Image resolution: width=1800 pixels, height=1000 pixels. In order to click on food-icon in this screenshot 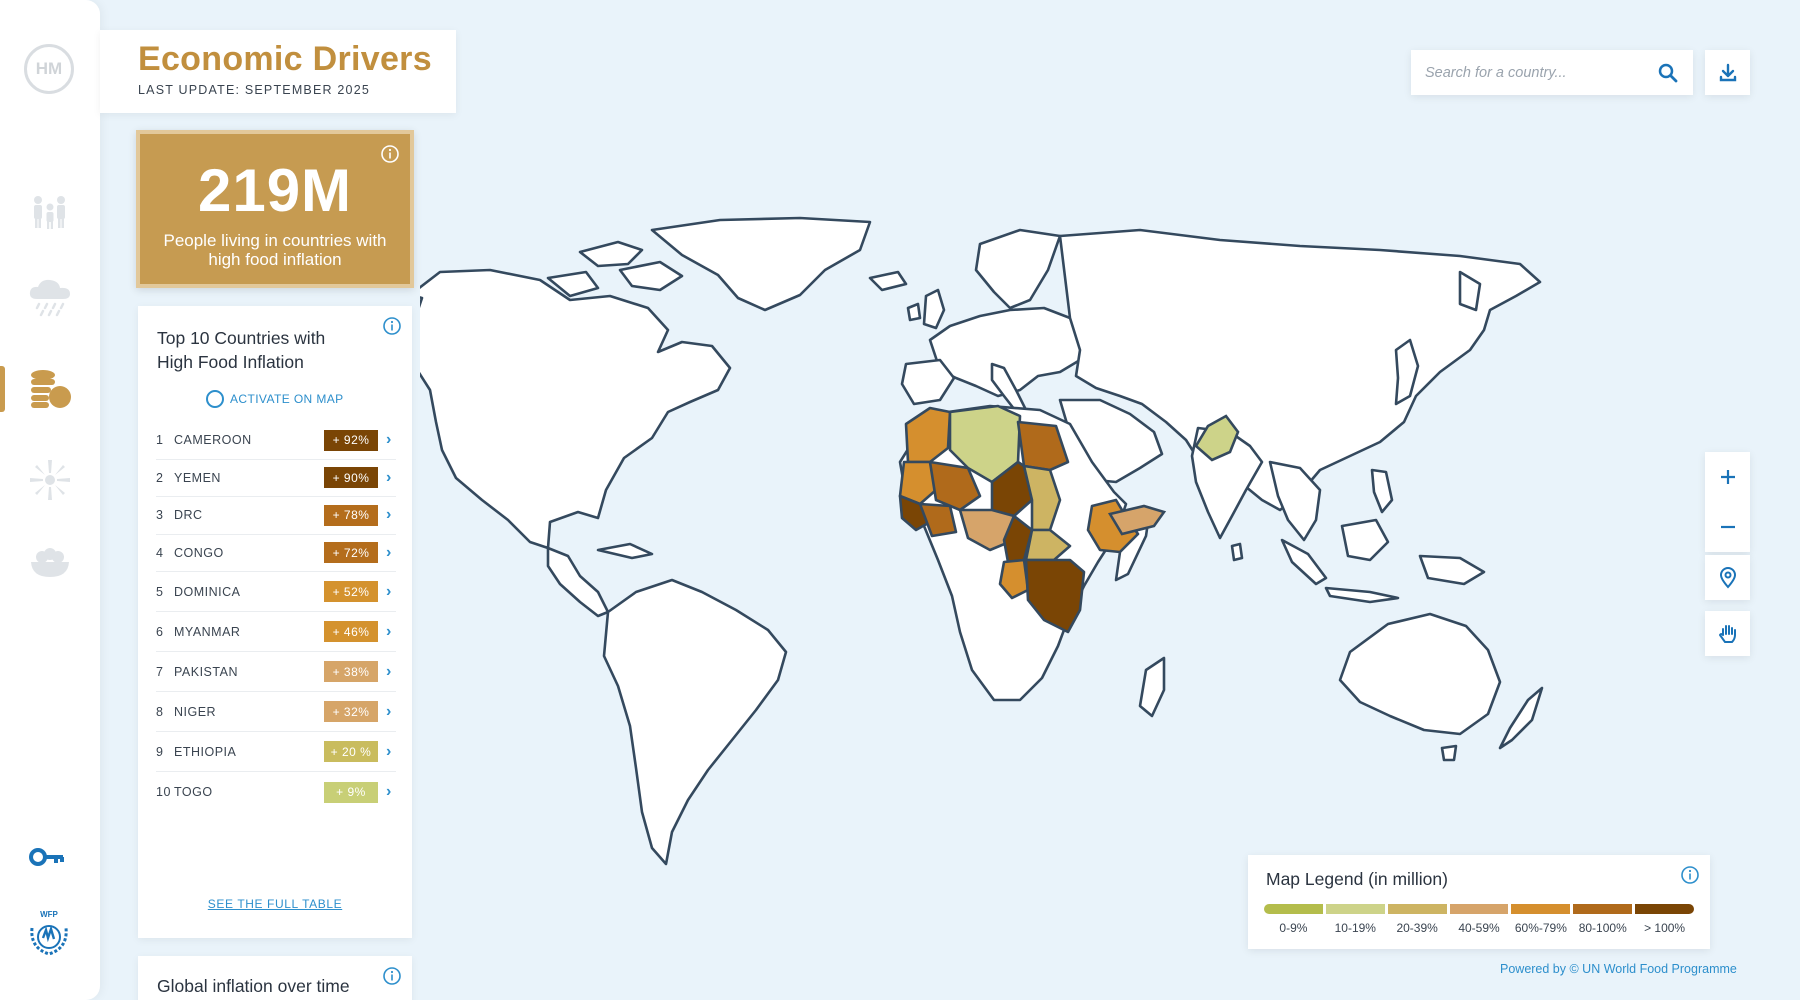, I will do `click(50, 562)`.